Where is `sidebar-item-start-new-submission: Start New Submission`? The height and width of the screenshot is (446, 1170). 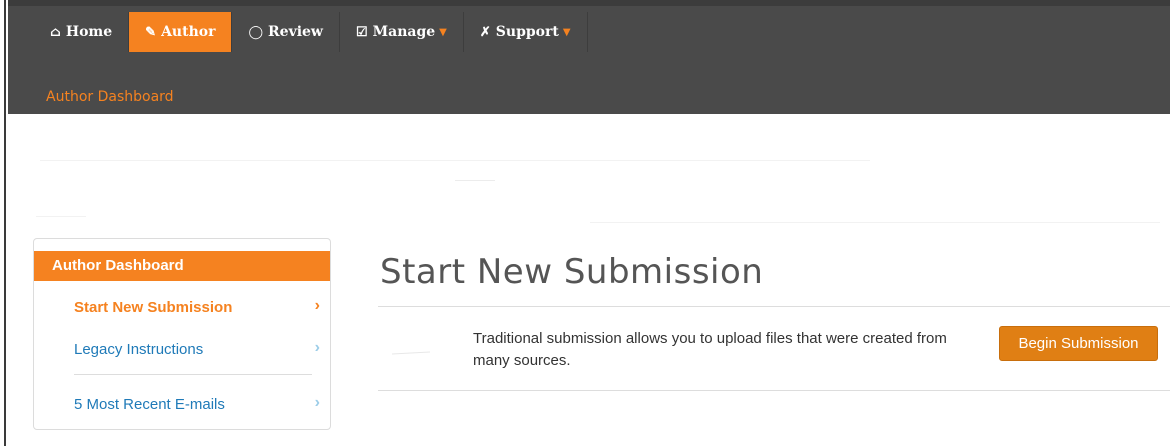 sidebar-item-start-new-submission: Start New Submission is located at coordinates (153, 307).